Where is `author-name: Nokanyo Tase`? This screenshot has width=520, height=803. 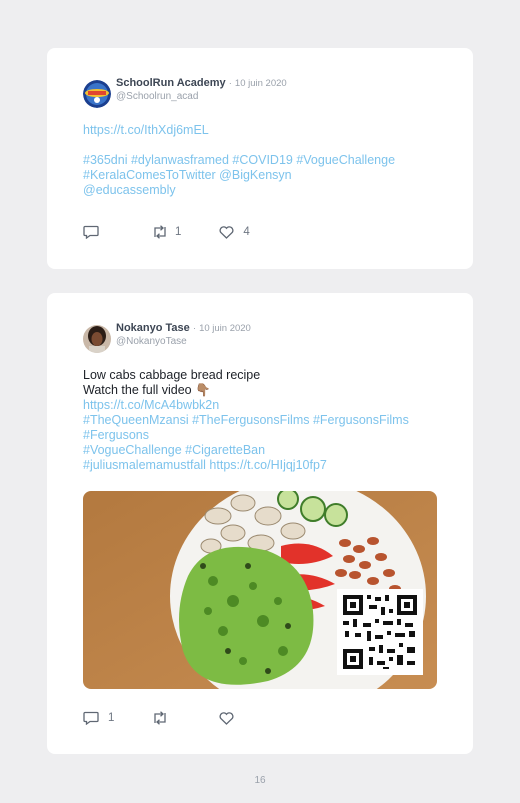
author-name: Nokanyo Tase is located at coordinates (153, 328).